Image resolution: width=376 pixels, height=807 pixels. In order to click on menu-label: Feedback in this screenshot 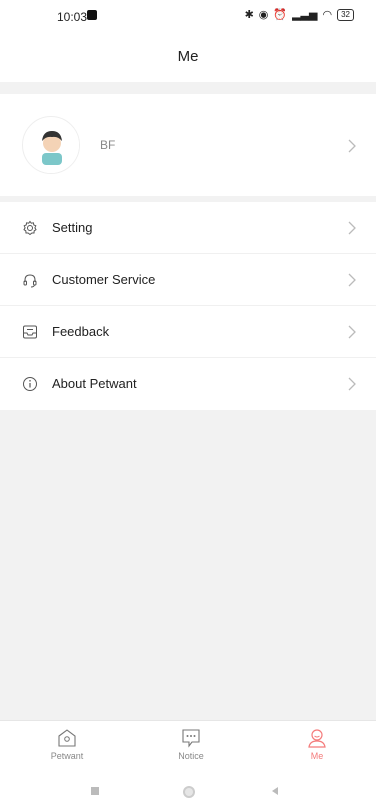, I will do `click(81, 331)`.